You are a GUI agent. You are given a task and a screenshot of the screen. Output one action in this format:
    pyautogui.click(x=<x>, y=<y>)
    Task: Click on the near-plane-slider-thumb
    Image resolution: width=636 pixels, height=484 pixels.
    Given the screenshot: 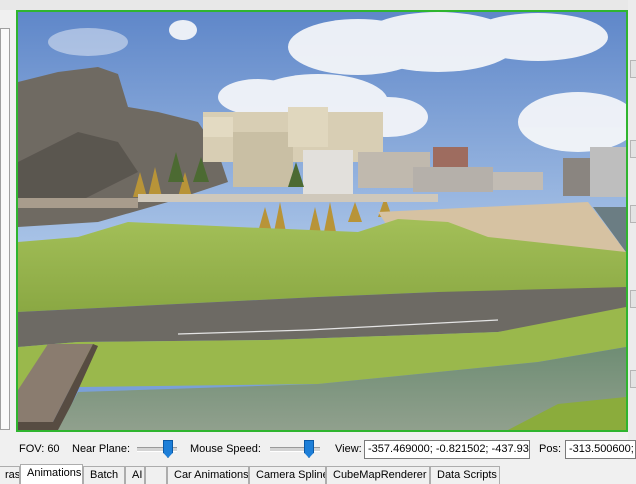 What is the action you would take?
    pyautogui.click(x=168, y=449)
    